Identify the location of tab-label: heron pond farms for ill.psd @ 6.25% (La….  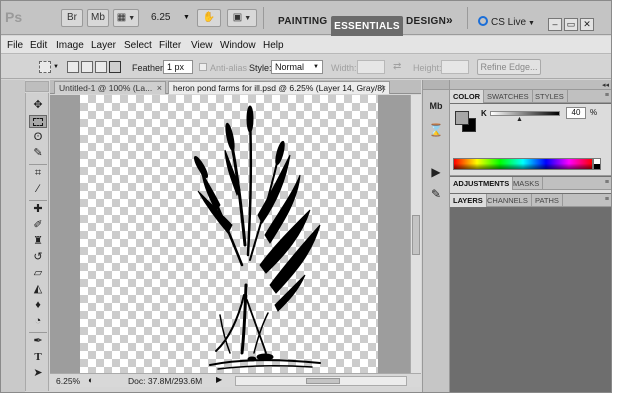
(279, 88).